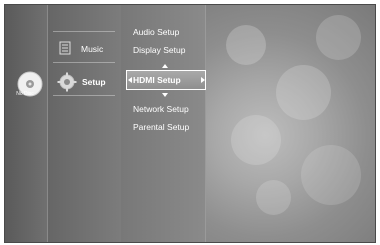  I want to click on submenu-item-hdmi-setup: HDMI Setup, so click(157, 80).